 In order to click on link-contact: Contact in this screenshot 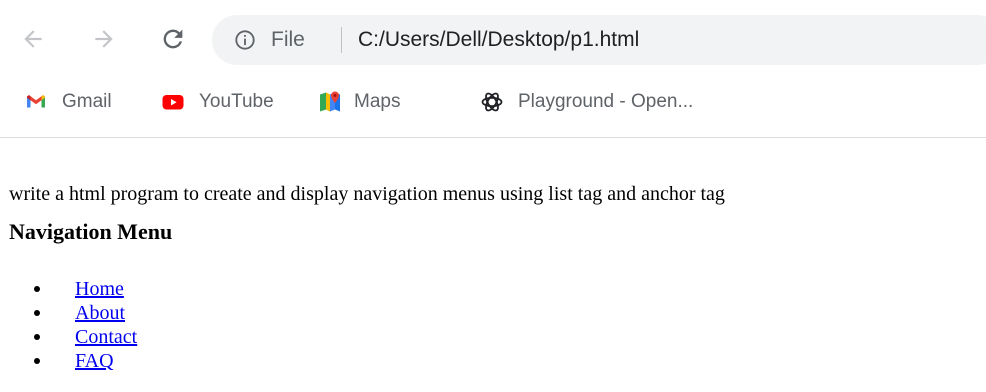, I will do `click(106, 337)`.